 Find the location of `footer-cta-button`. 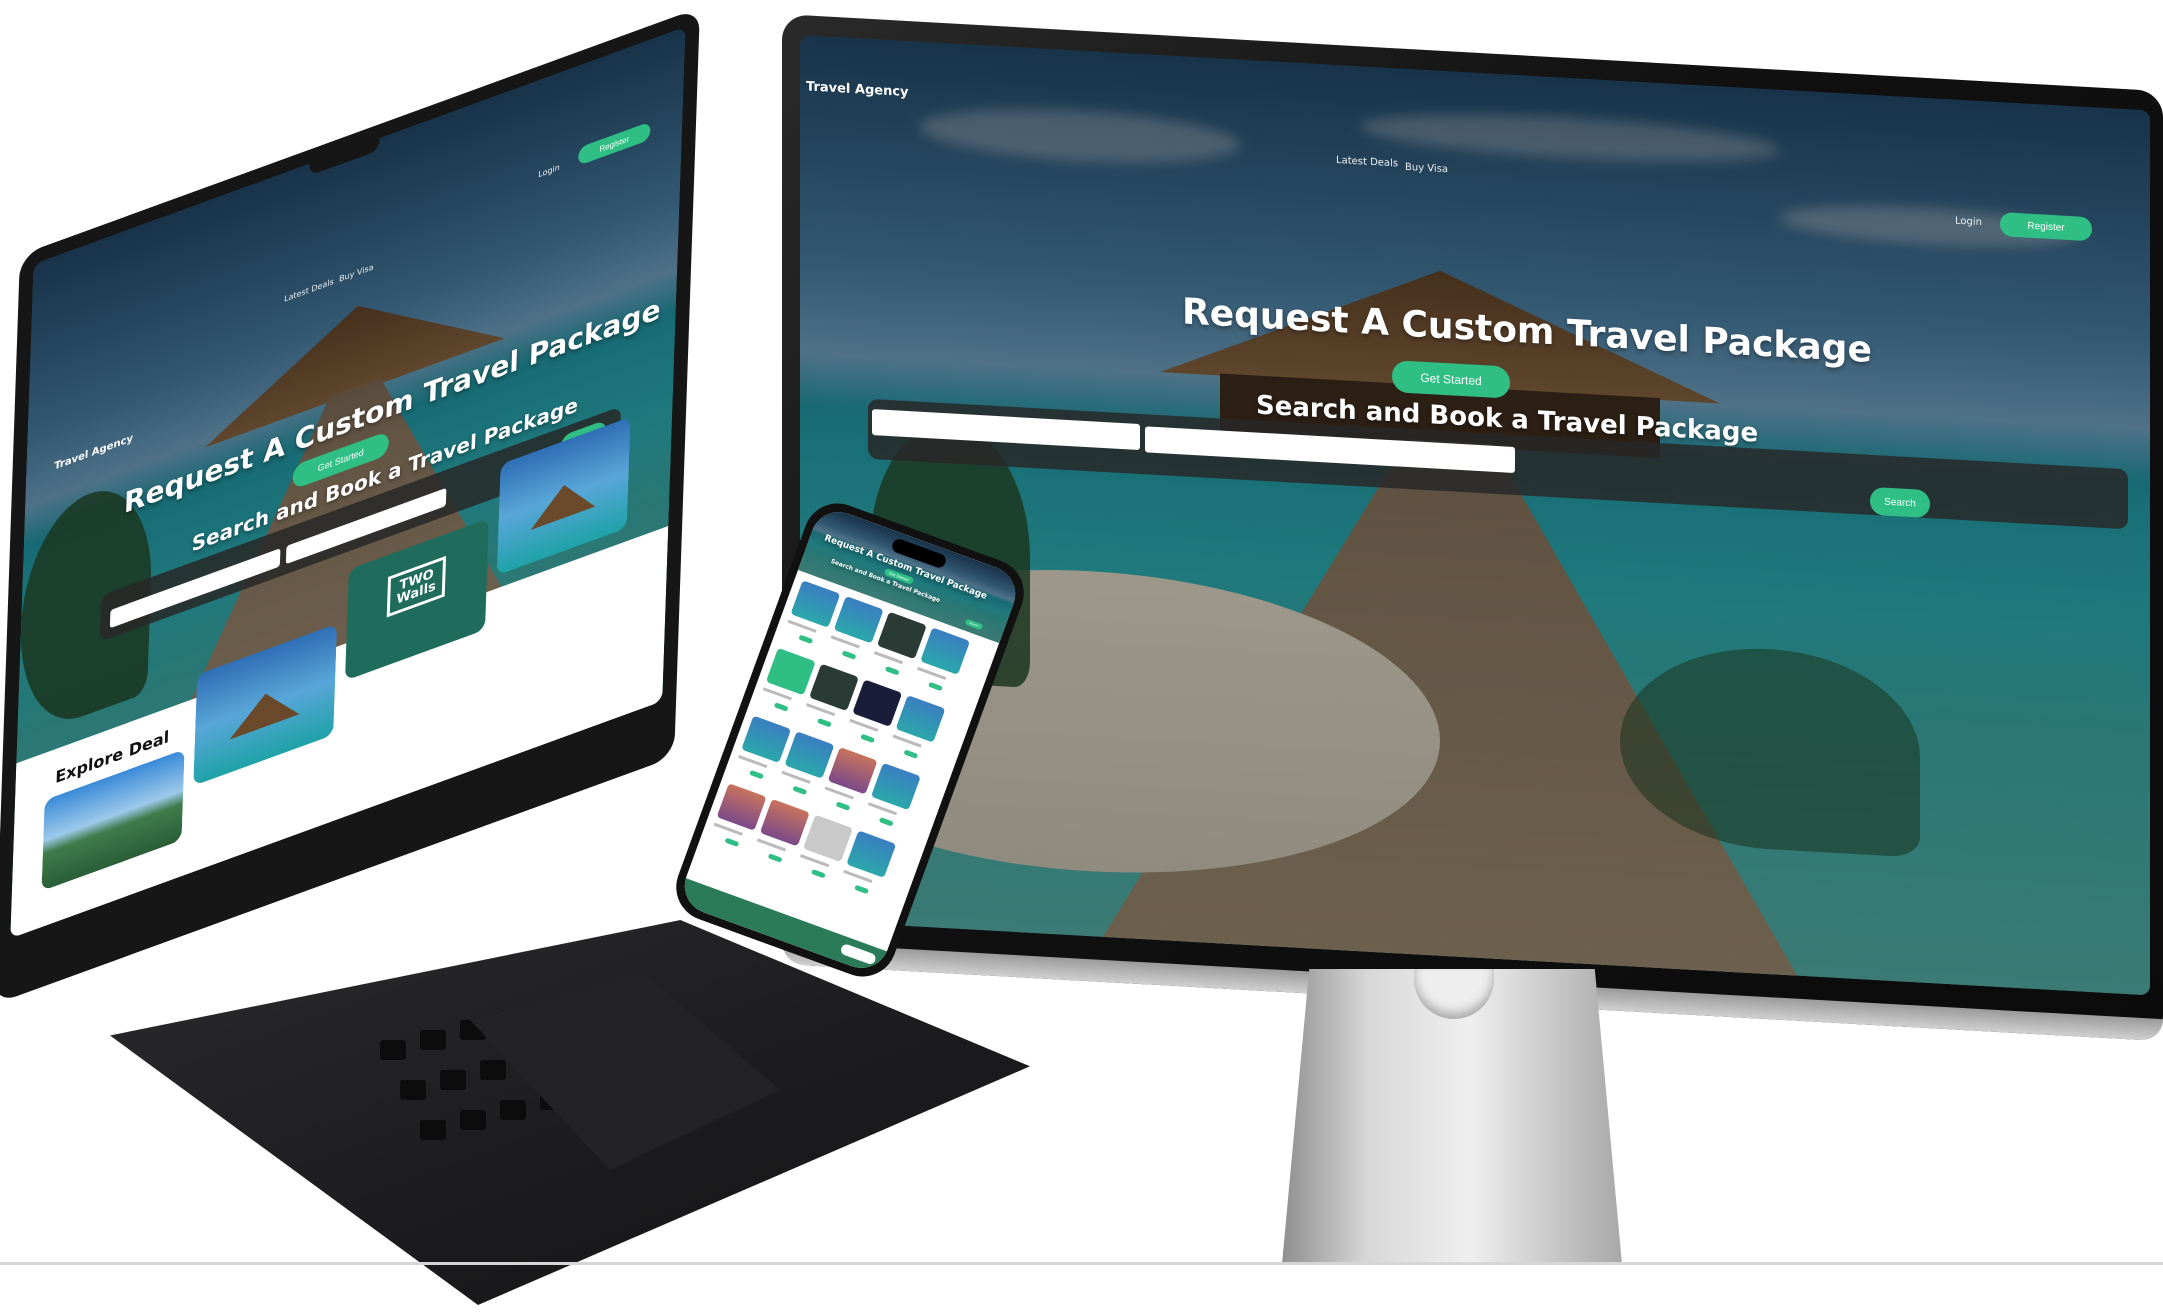

footer-cta-button is located at coordinates (858, 954).